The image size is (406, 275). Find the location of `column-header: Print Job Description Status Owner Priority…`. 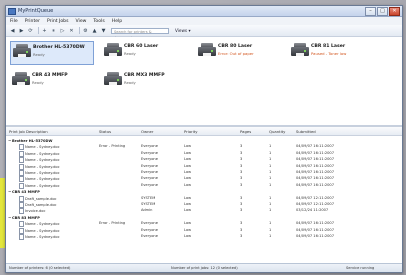

column-header: Print Job Description Status Owner Priority… is located at coordinates (204, 131).